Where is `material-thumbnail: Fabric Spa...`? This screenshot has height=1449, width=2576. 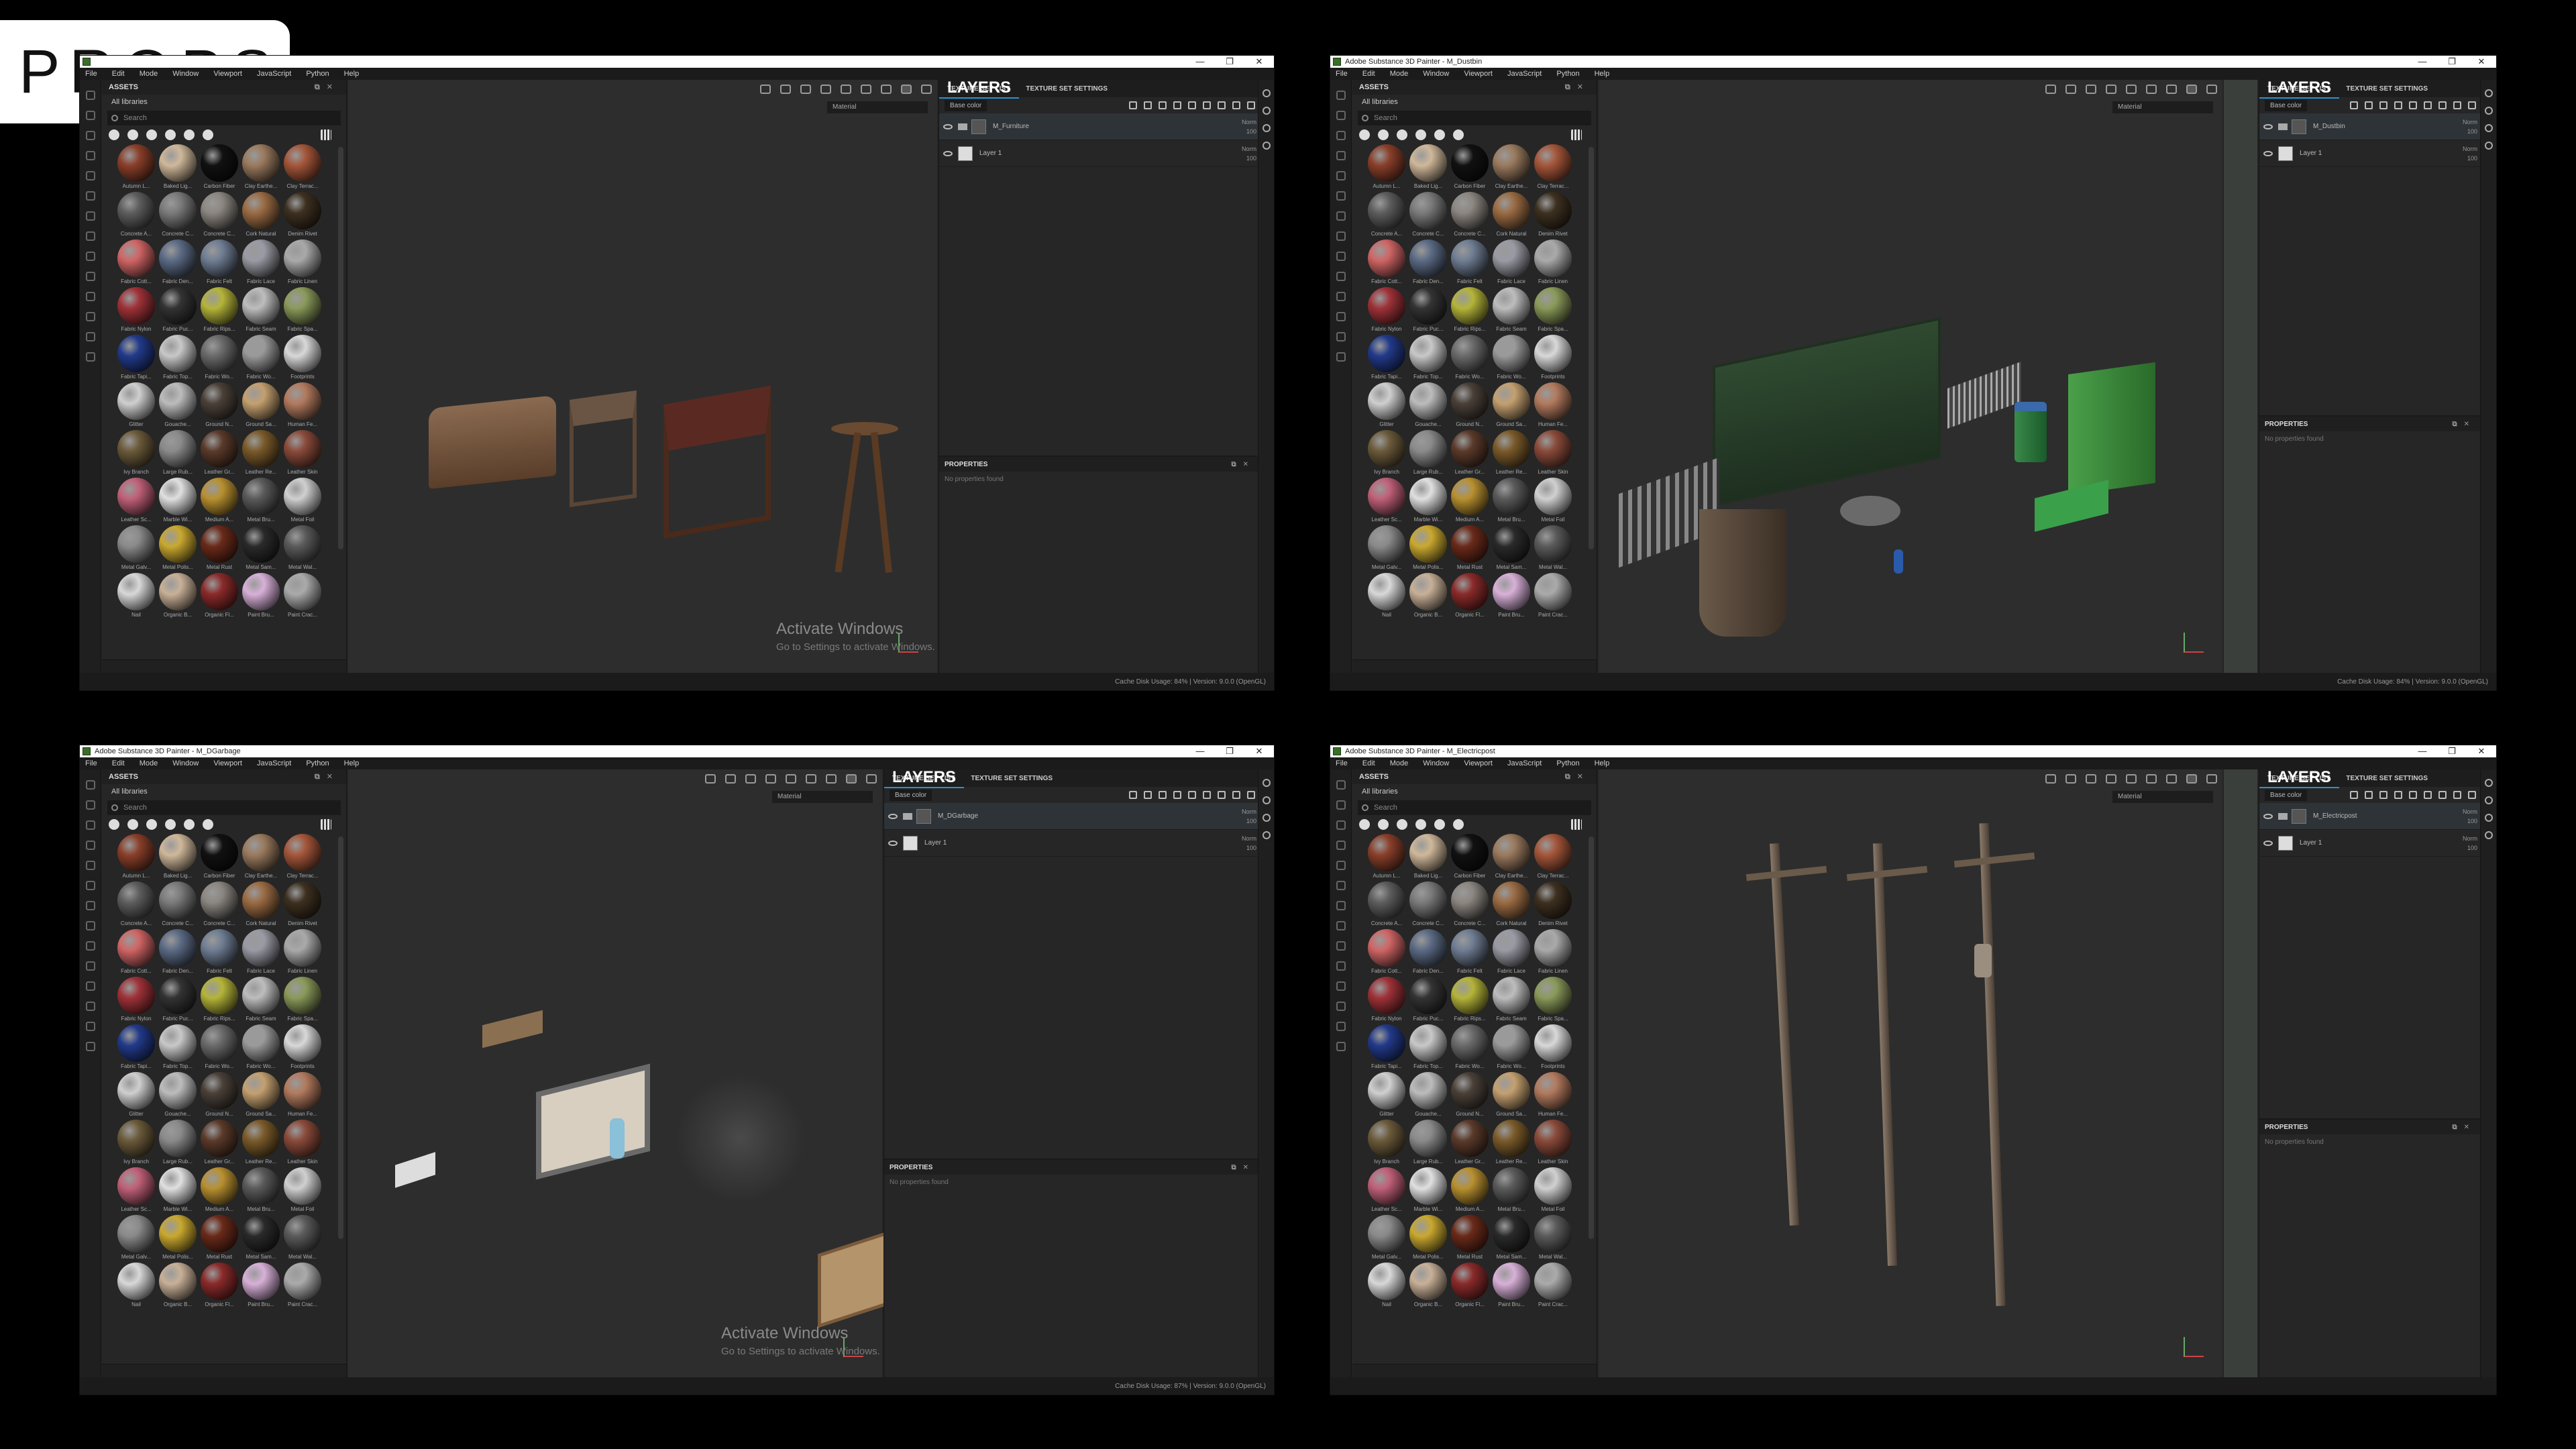 material-thumbnail: Fabric Spa... is located at coordinates (302, 1000).